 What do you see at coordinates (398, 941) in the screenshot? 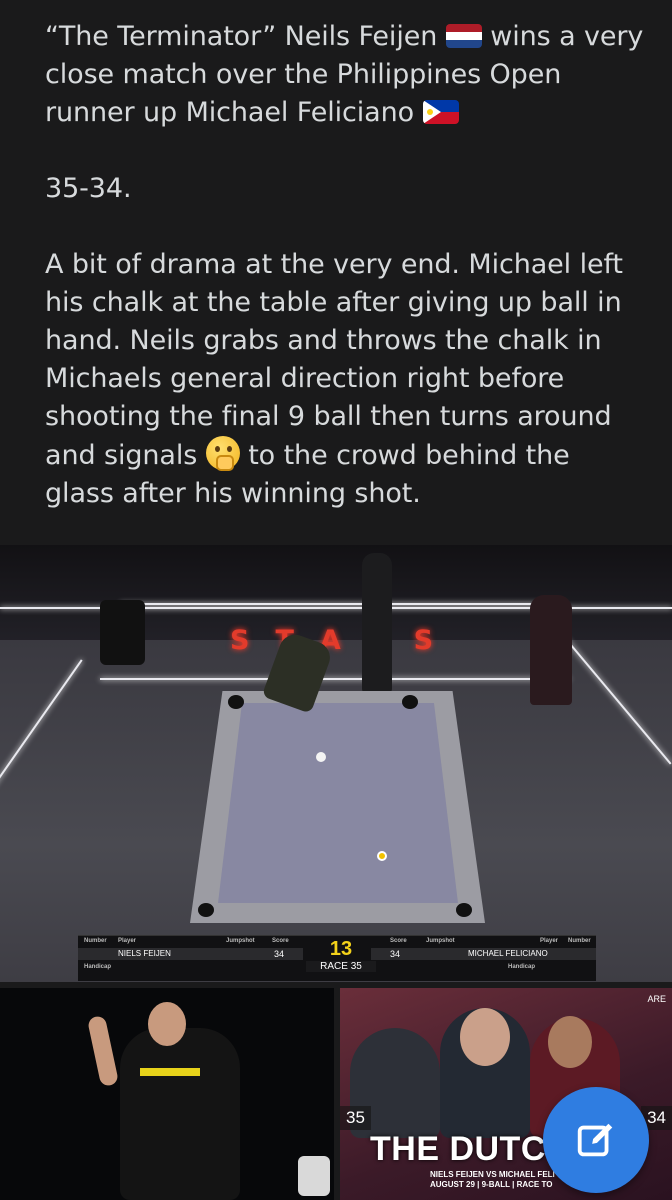
I see `sb-label-score-right: Score` at bounding box center [398, 941].